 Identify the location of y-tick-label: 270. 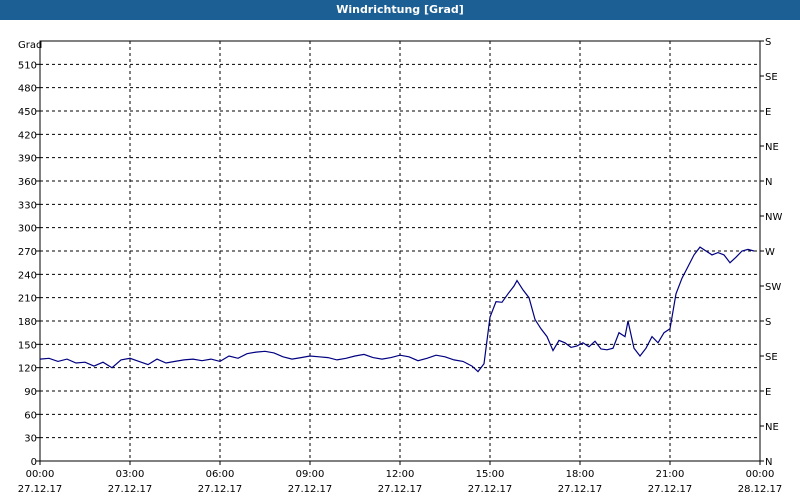
(27, 252).